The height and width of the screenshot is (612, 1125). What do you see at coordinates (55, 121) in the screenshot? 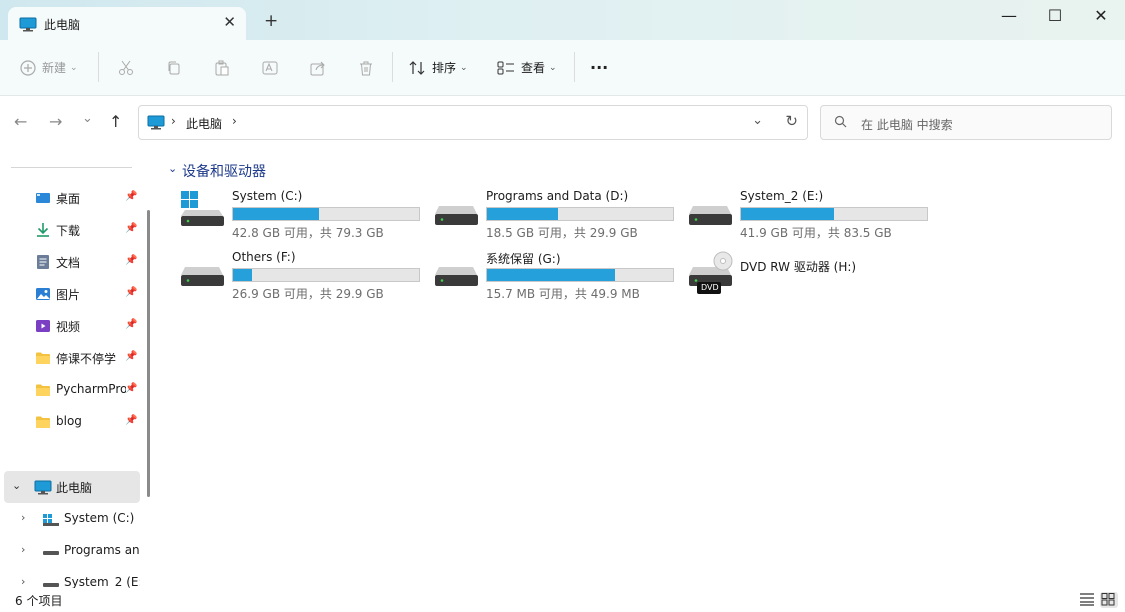
I see `forward-button: →` at bounding box center [55, 121].